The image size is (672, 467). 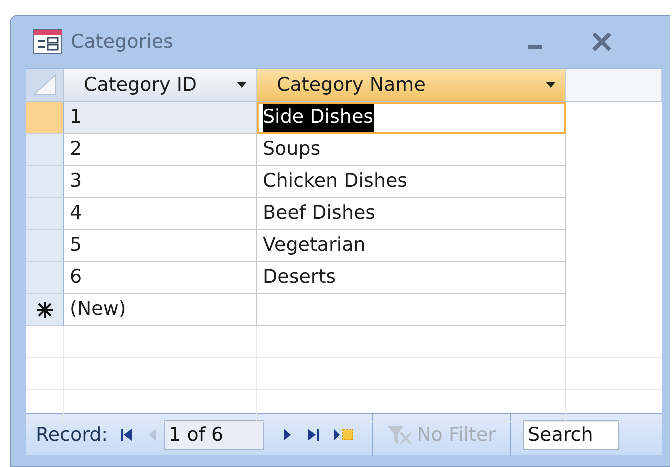 I want to click on table-cell: Deserts, so click(x=411, y=278).